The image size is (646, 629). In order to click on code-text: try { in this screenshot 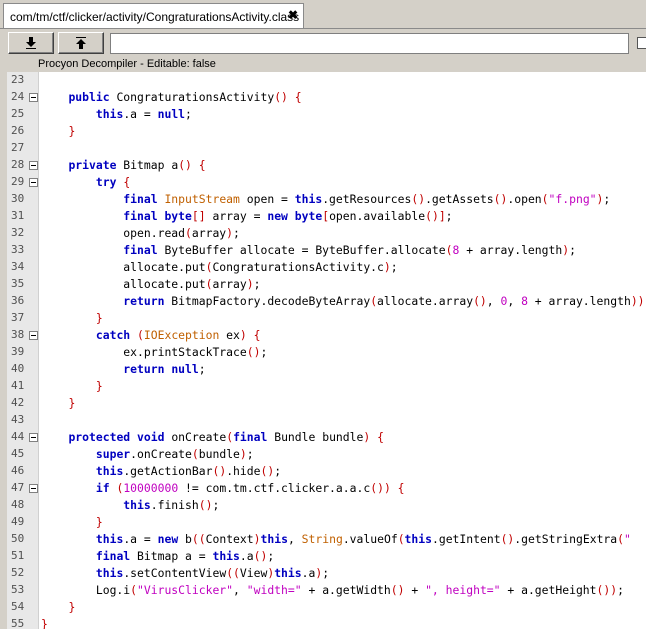, I will do `click(85, 182)`.